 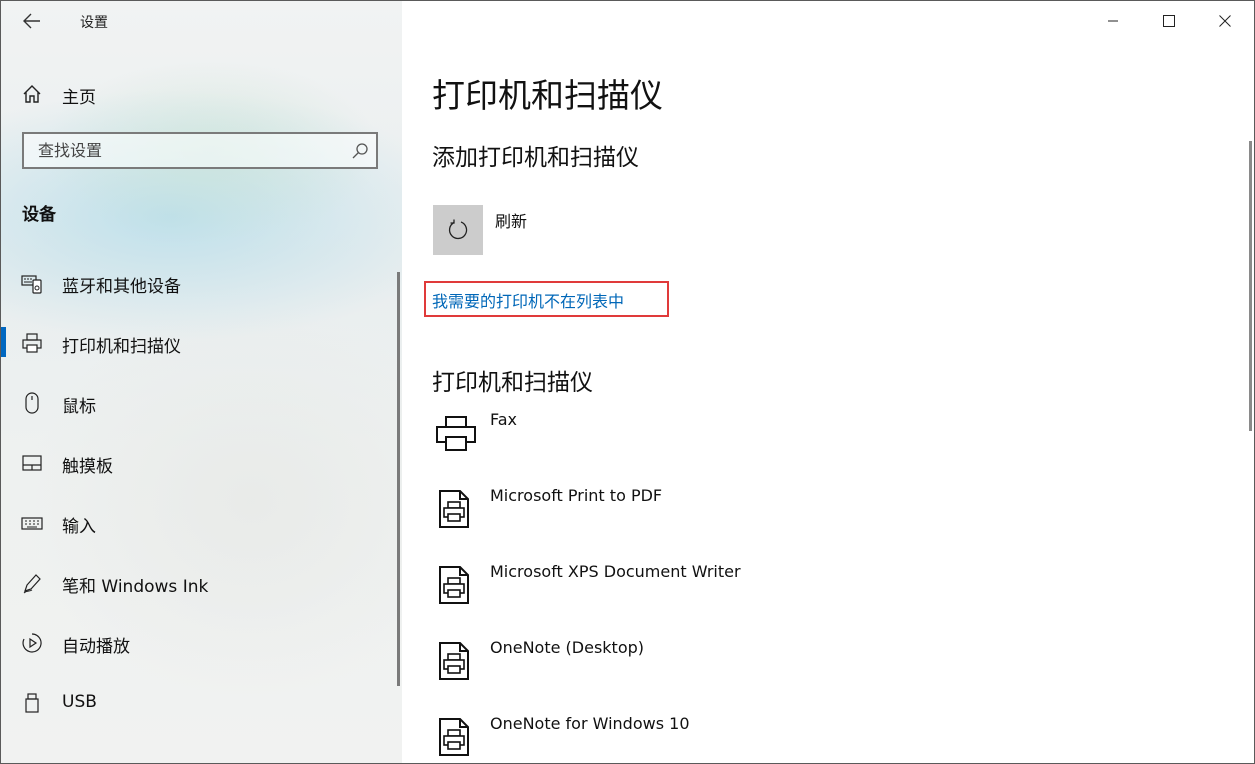 I want to click on printer-name: Fax, so click(x=504, y=419).